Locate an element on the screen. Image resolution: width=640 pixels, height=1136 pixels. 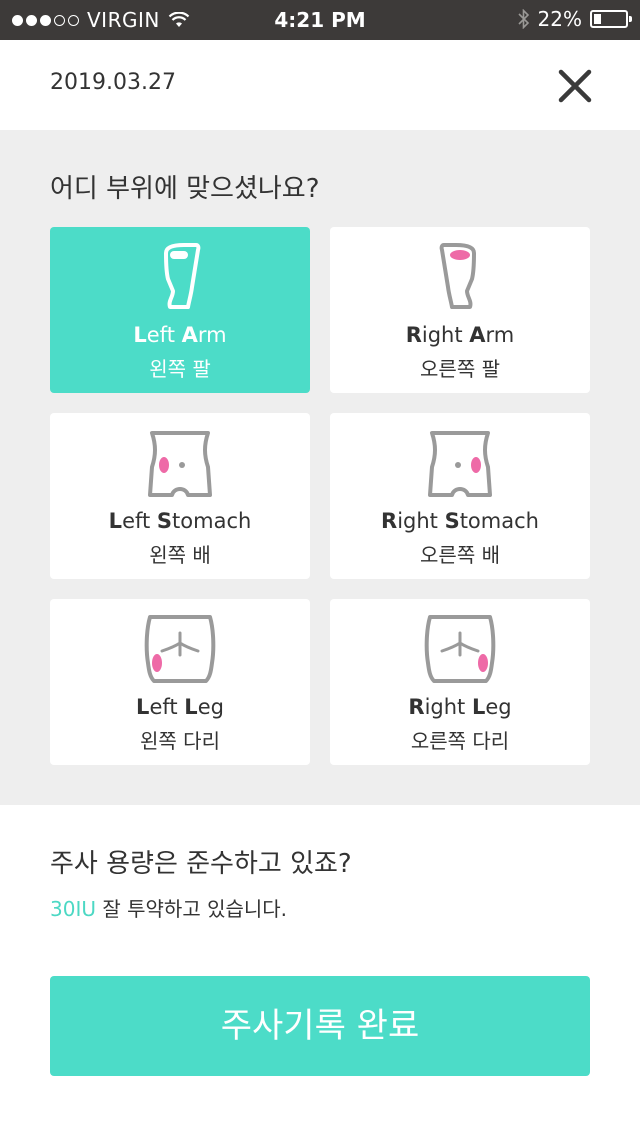
site-card-right-arm: Right Arm 오른쪽 팔 is located at coordinates (460, 310).